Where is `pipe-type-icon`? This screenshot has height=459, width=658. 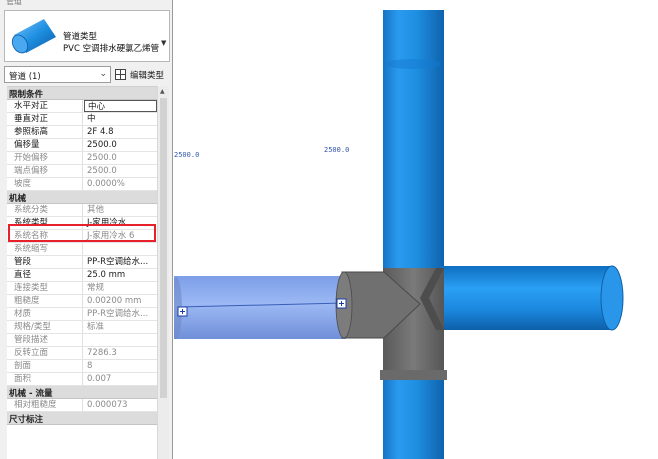 pipe-type-icon is located at coordinates (33, 36).